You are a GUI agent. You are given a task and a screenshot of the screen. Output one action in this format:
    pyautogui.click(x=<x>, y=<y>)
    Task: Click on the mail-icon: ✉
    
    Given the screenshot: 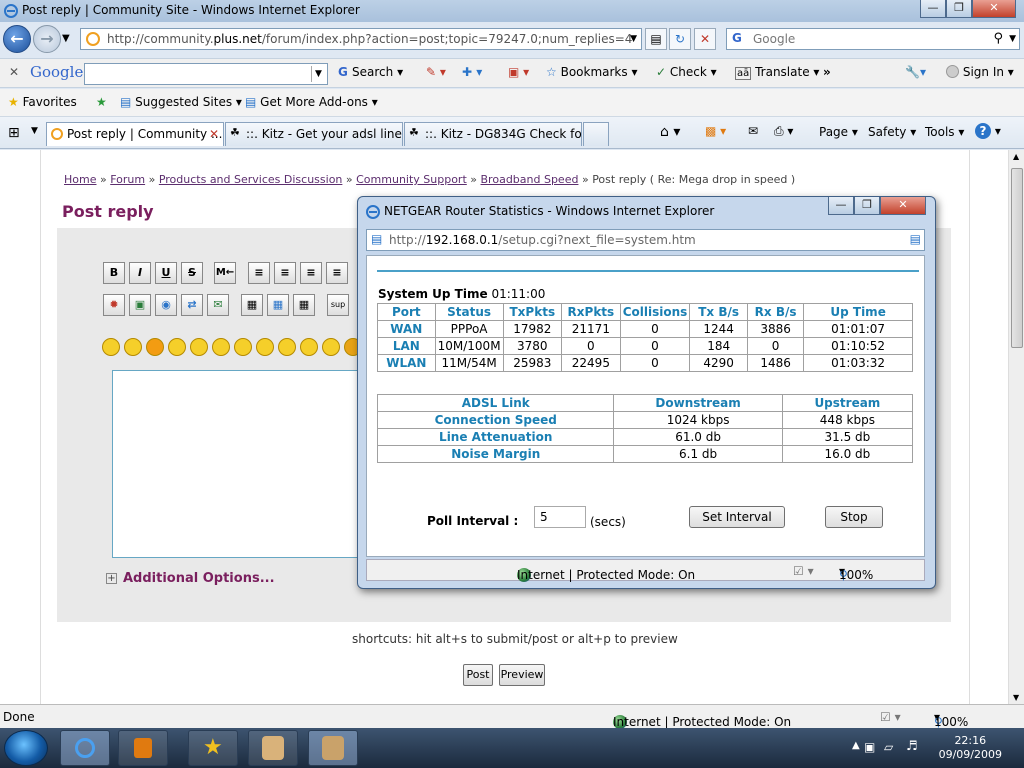 What is the action you would take?
    pyautogui.click(x=753, y=131)
    